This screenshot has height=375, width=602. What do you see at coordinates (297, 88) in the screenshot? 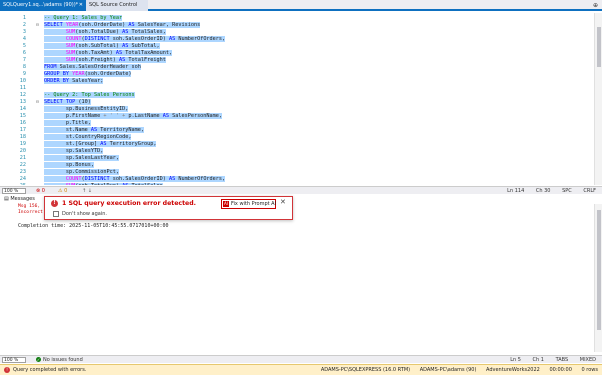
I see `code-line: 11` at bounding box center [297, 88].